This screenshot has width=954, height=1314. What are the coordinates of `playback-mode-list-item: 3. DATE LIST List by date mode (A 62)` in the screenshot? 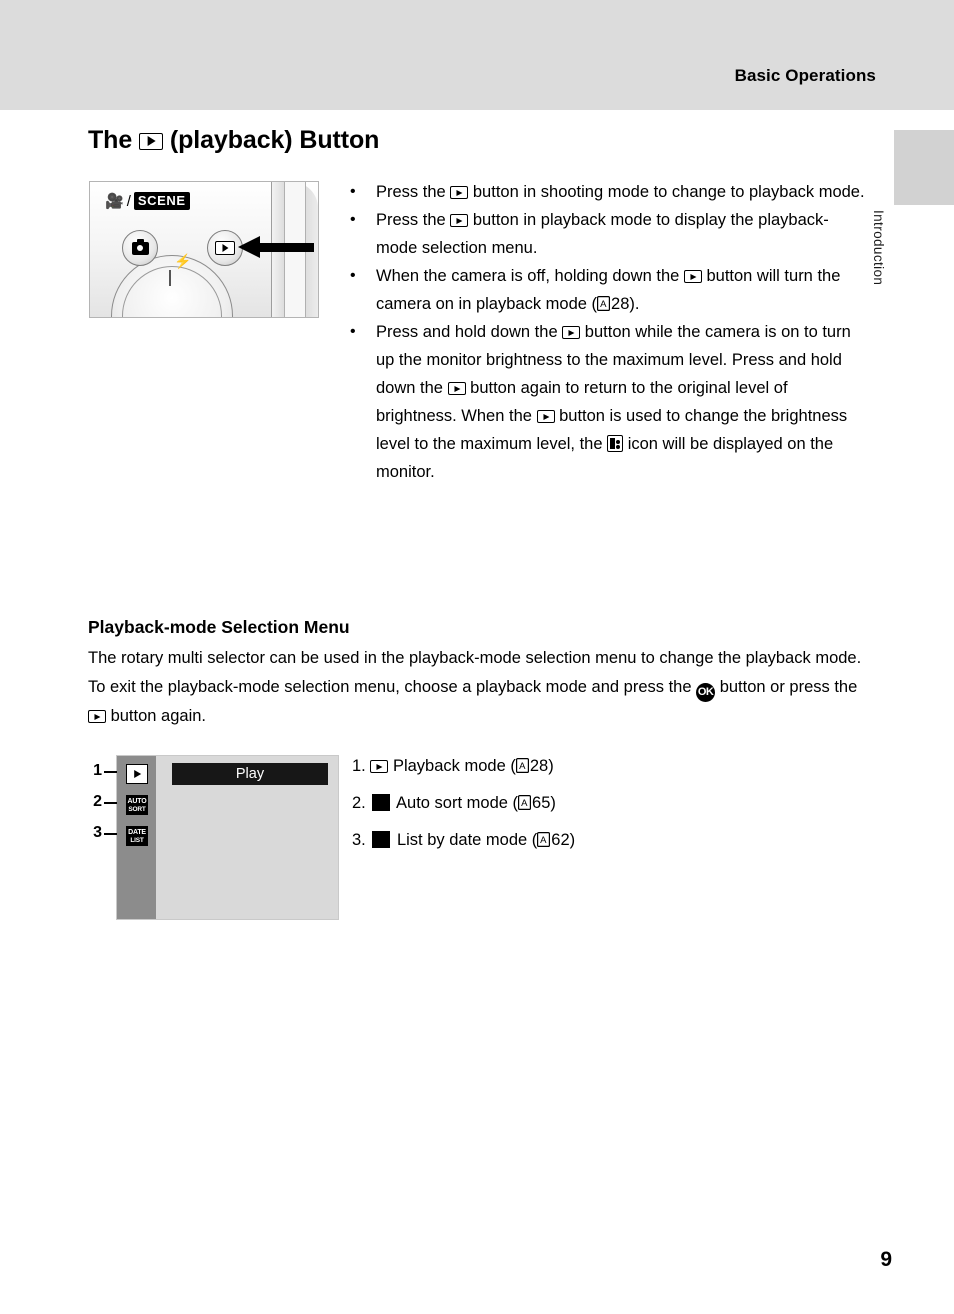 It's located at (463, 840).